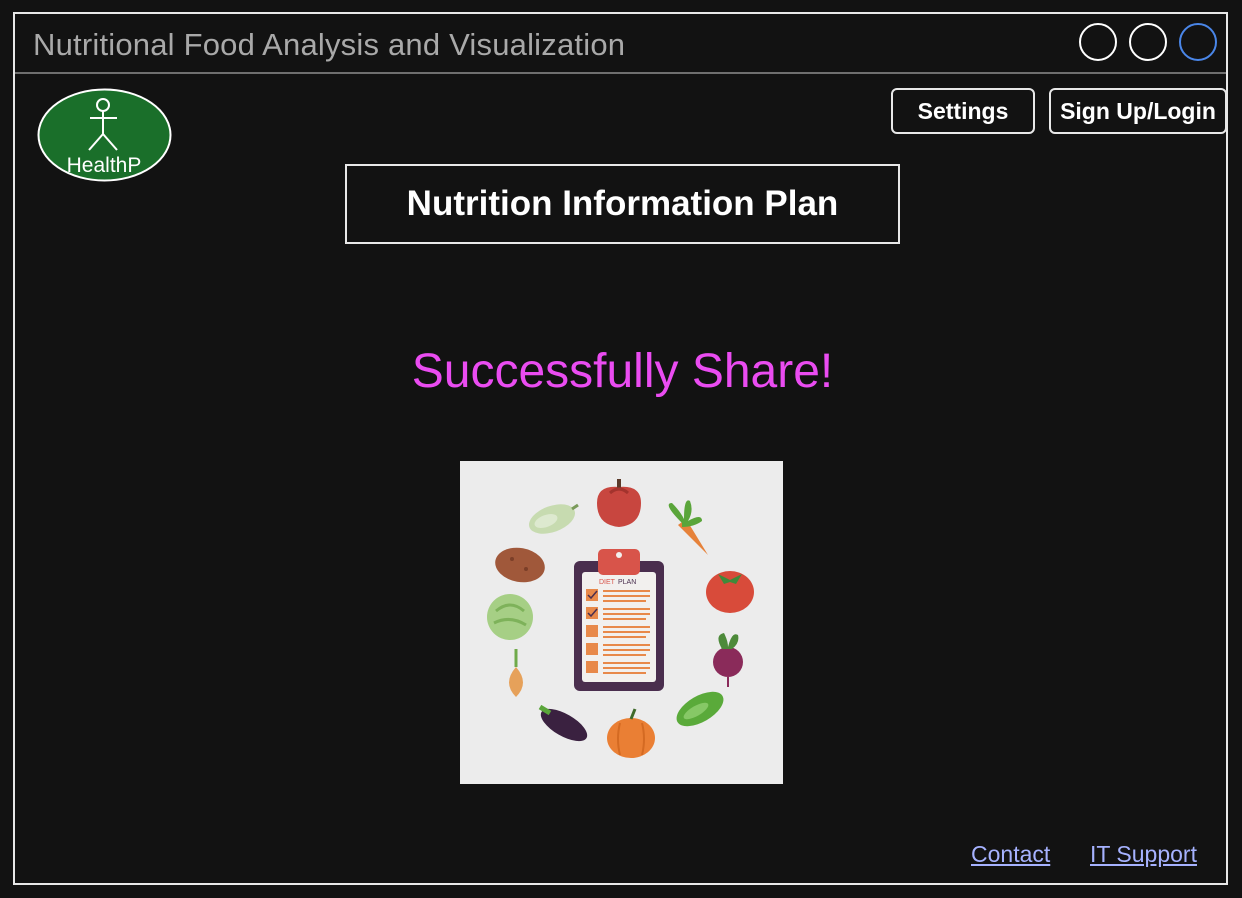 This screenshot has height=898, width=1242. What do you see at coordinates (700, 709) in the screenshot?
I see `cucumber-icon` at bounding box center [700, 709].